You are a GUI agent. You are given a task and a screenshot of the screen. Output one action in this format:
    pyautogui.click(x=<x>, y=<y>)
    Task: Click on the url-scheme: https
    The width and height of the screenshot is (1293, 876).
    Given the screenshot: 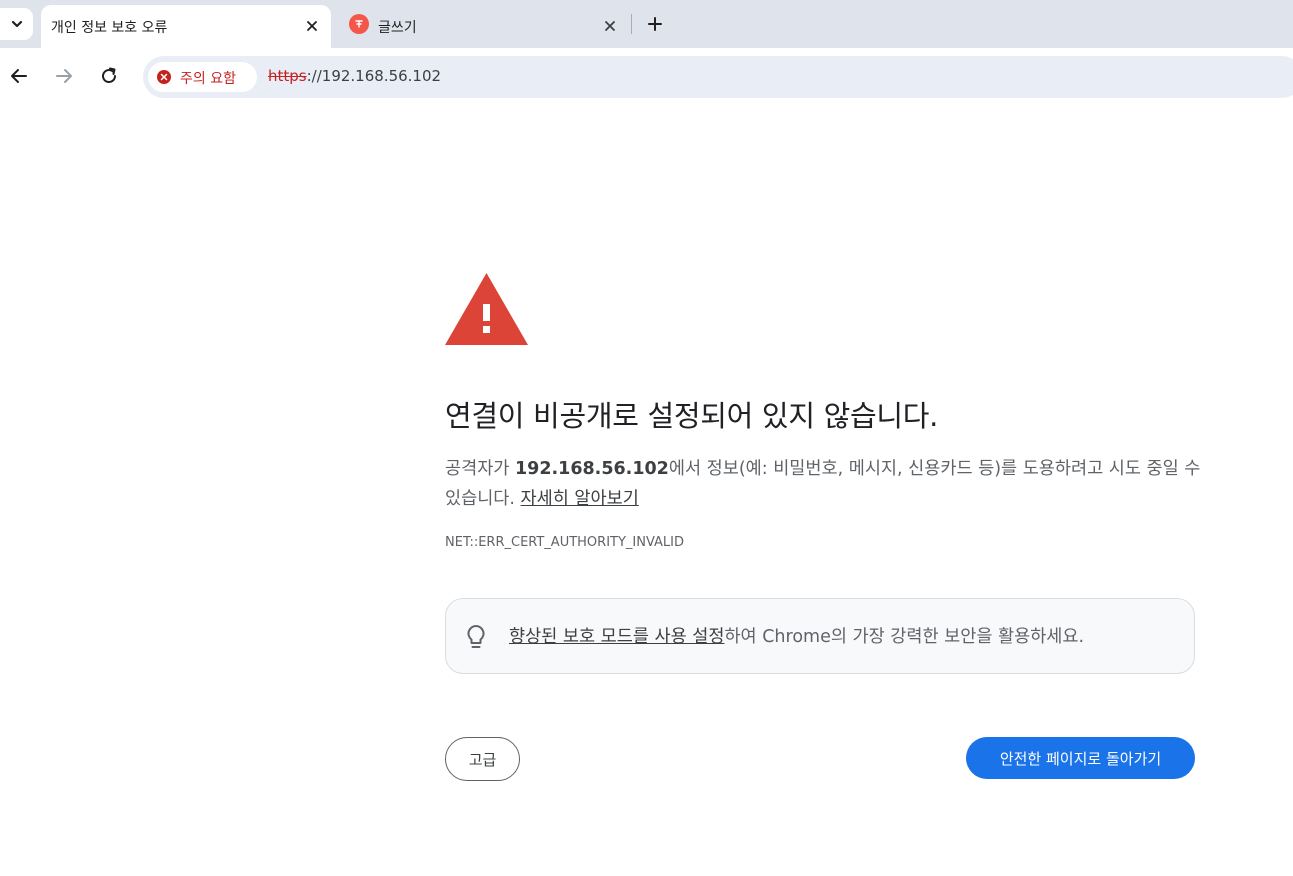 What is the action you would take?
    pyautogui.click(x=287, y=76)
    